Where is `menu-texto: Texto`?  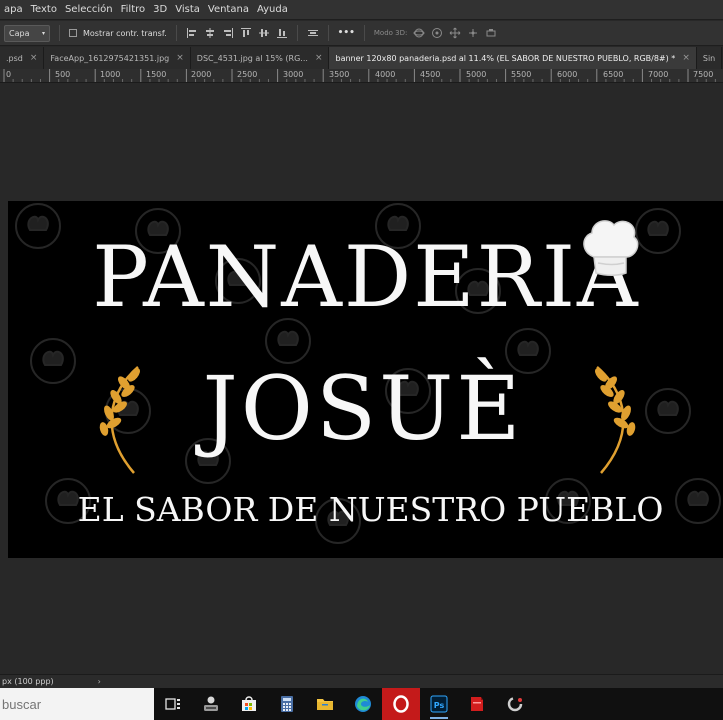 menu-texto: Texto is located at coordinates (44, 10).